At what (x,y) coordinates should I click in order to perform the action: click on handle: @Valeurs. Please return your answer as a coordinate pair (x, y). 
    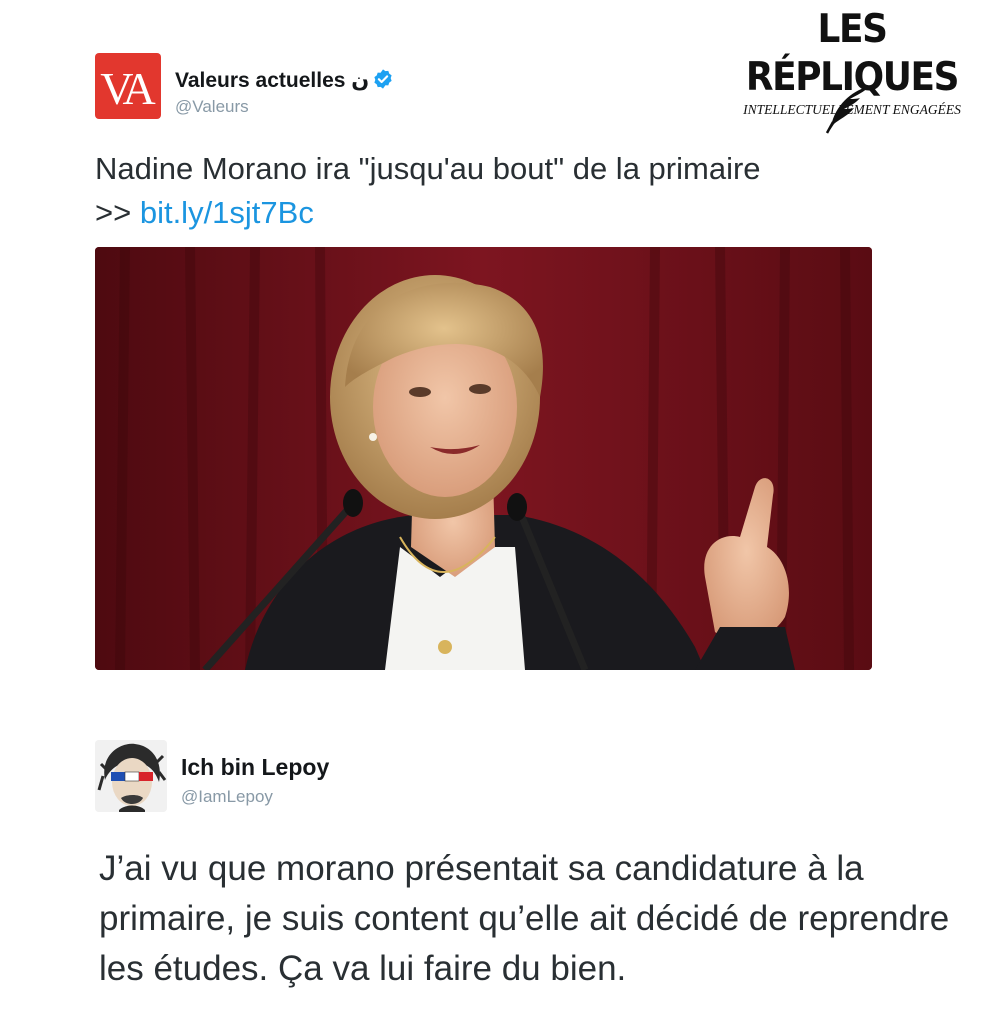
    Looking at the image, I should click on (212, 107).